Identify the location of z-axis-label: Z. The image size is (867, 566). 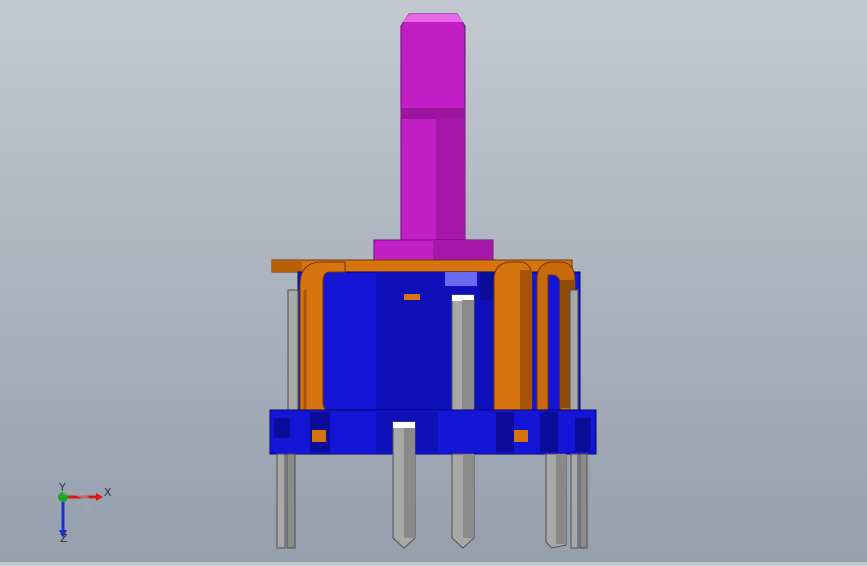
(64, 538).